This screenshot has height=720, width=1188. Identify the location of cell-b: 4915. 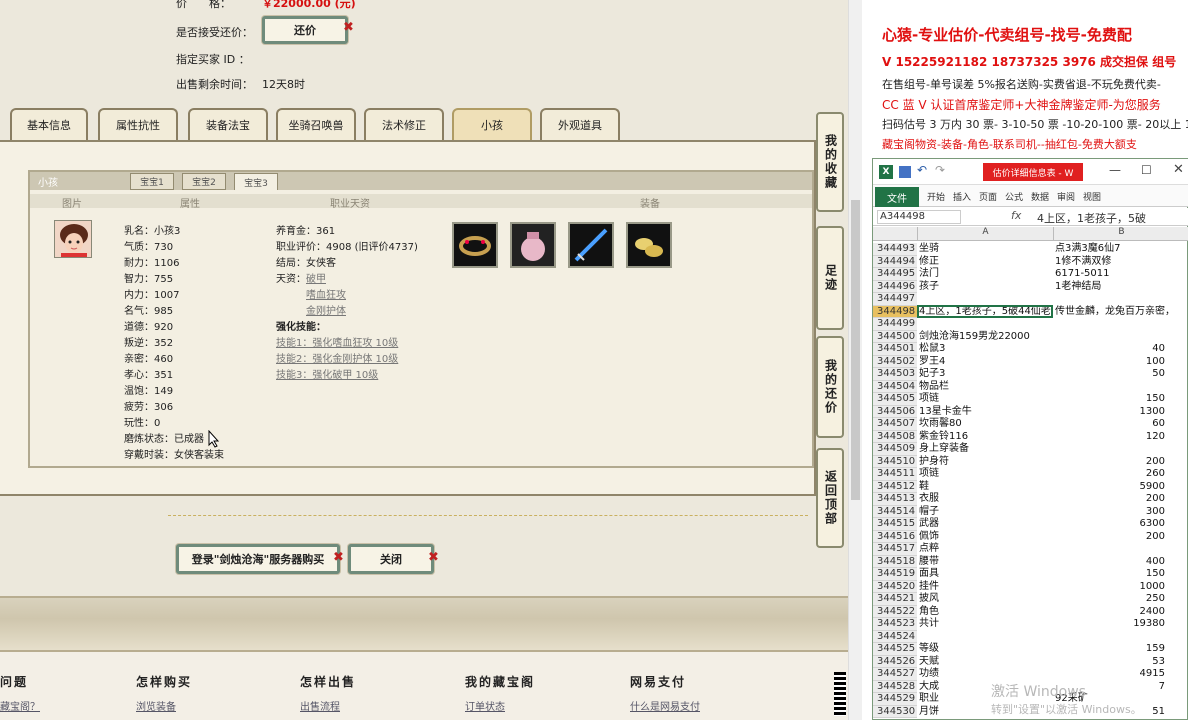
(1110, 674).